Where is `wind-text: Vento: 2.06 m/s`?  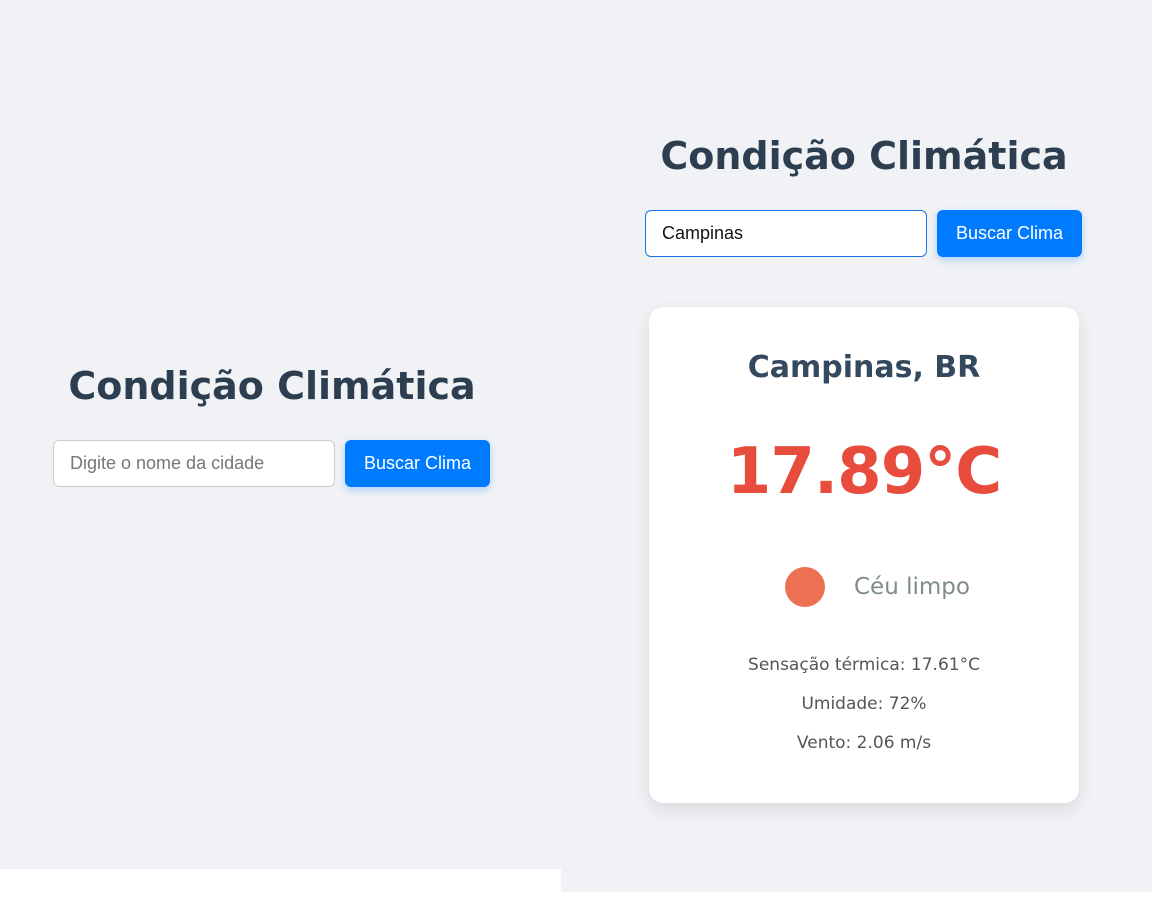 wind-text: Vento: 2.06 m/s is located at coordinates (864, 743).